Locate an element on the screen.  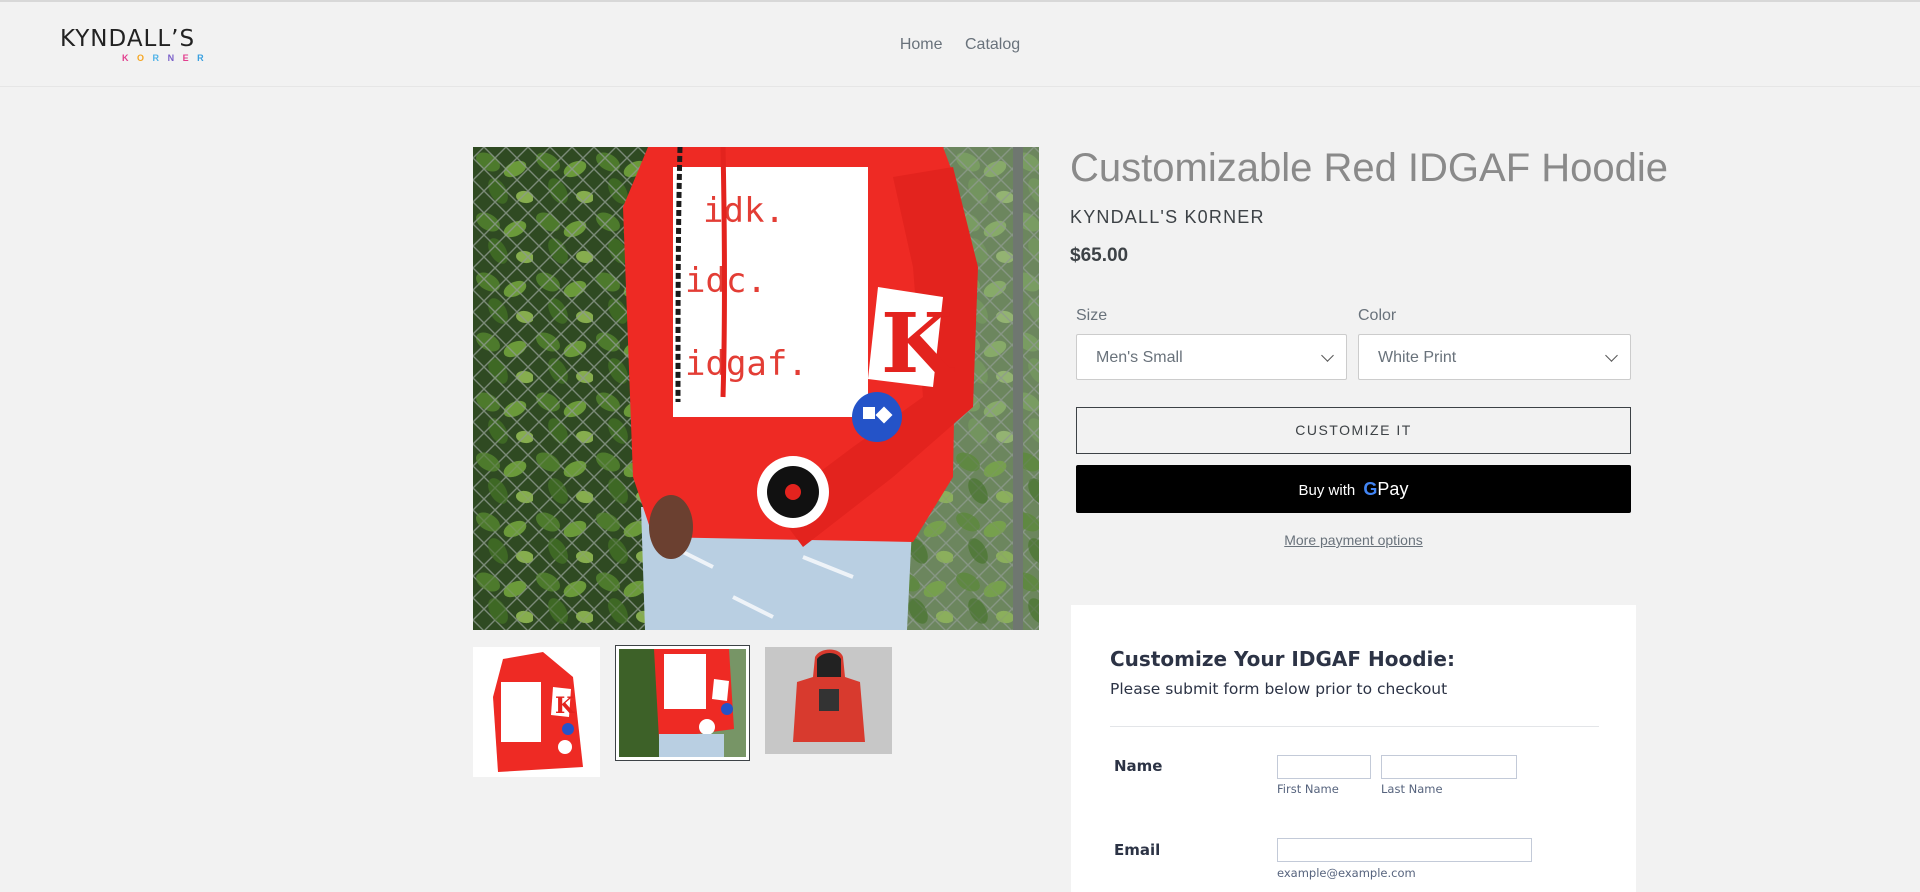
thumbnail-3-image is located at coordinates (828, 700).